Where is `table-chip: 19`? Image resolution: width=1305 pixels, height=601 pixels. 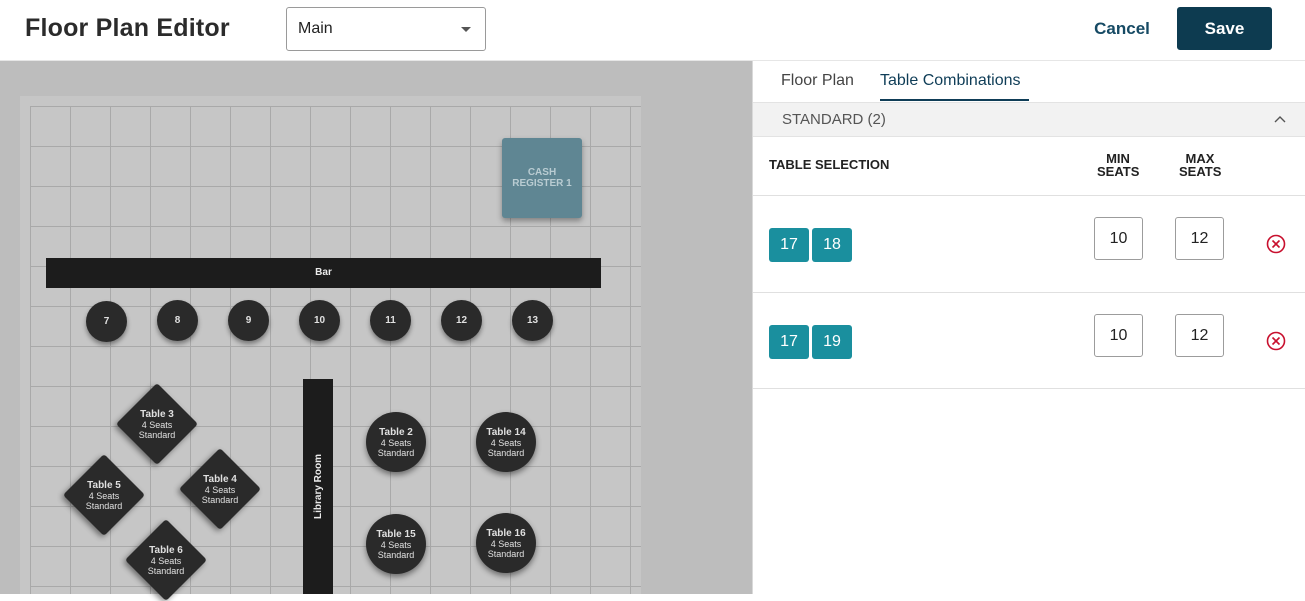
table-chip: 19 is located at coordinates (832, 342).